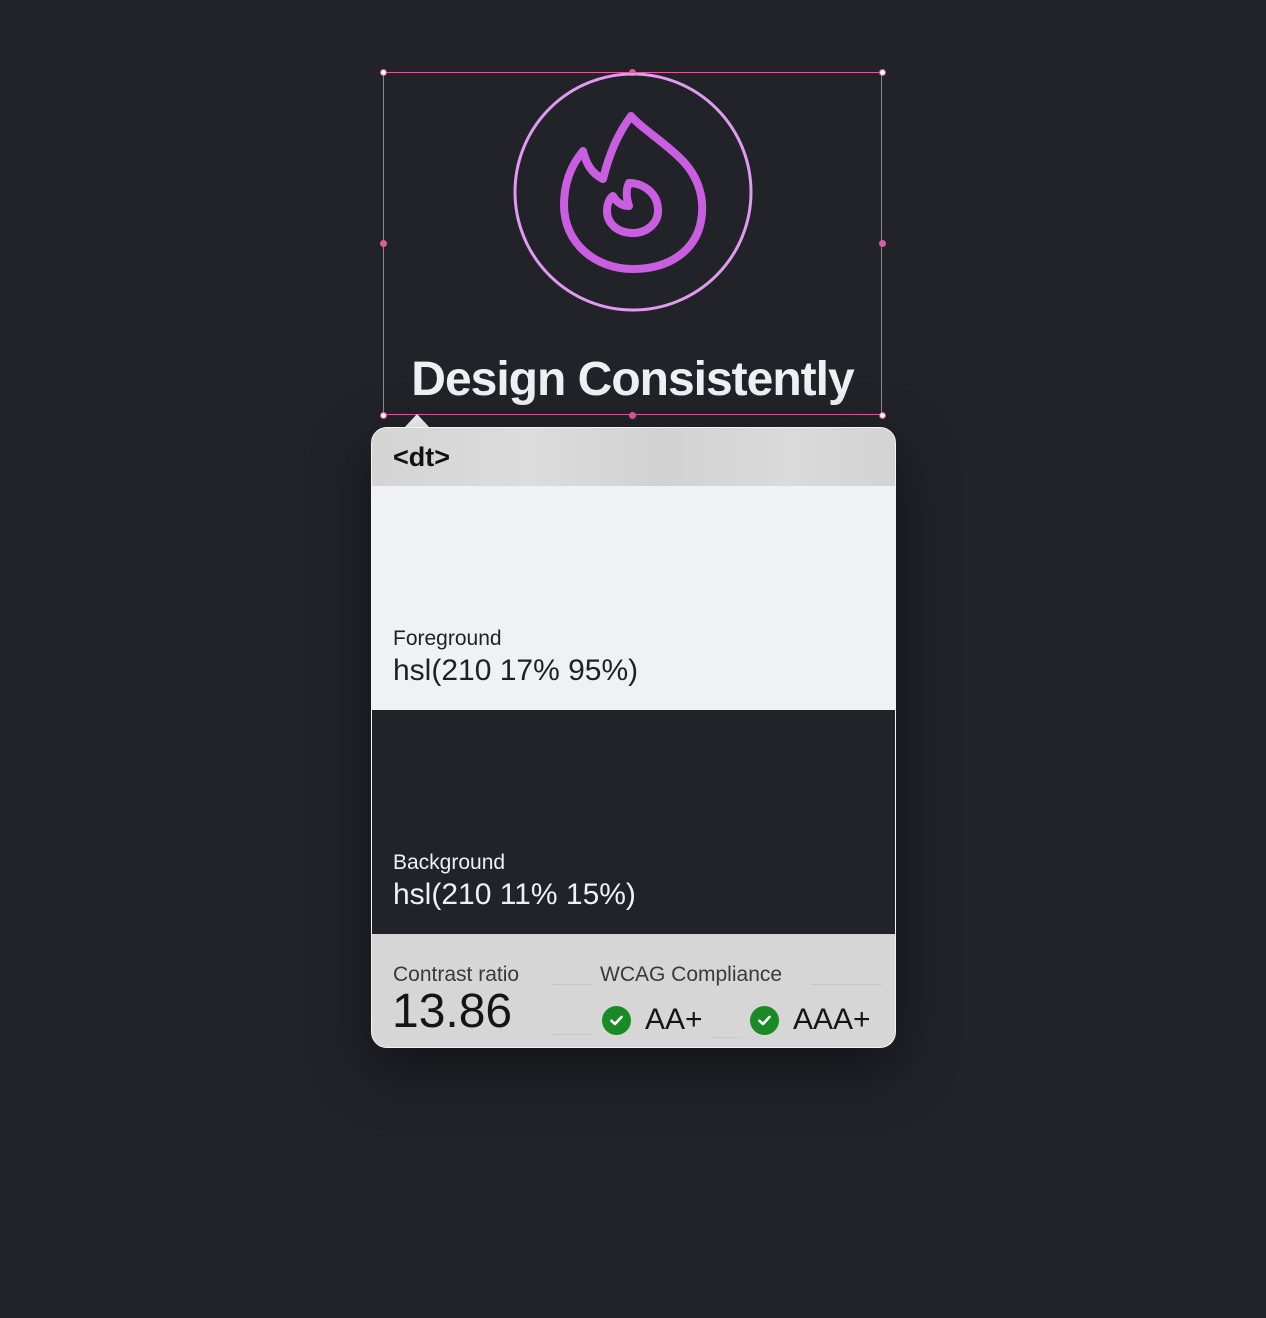 This screenshot has height=1318, width=1266. What do you see at coordinates (632, 415) in the screenshot?
I see `resize-handle-bottom` at bounding box center [632, 415].